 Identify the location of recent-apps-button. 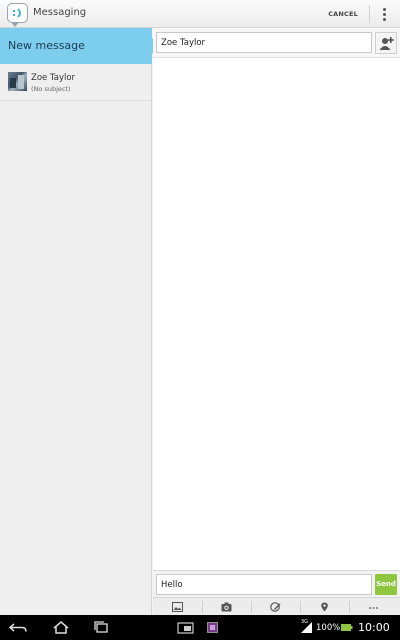
(101, 627).